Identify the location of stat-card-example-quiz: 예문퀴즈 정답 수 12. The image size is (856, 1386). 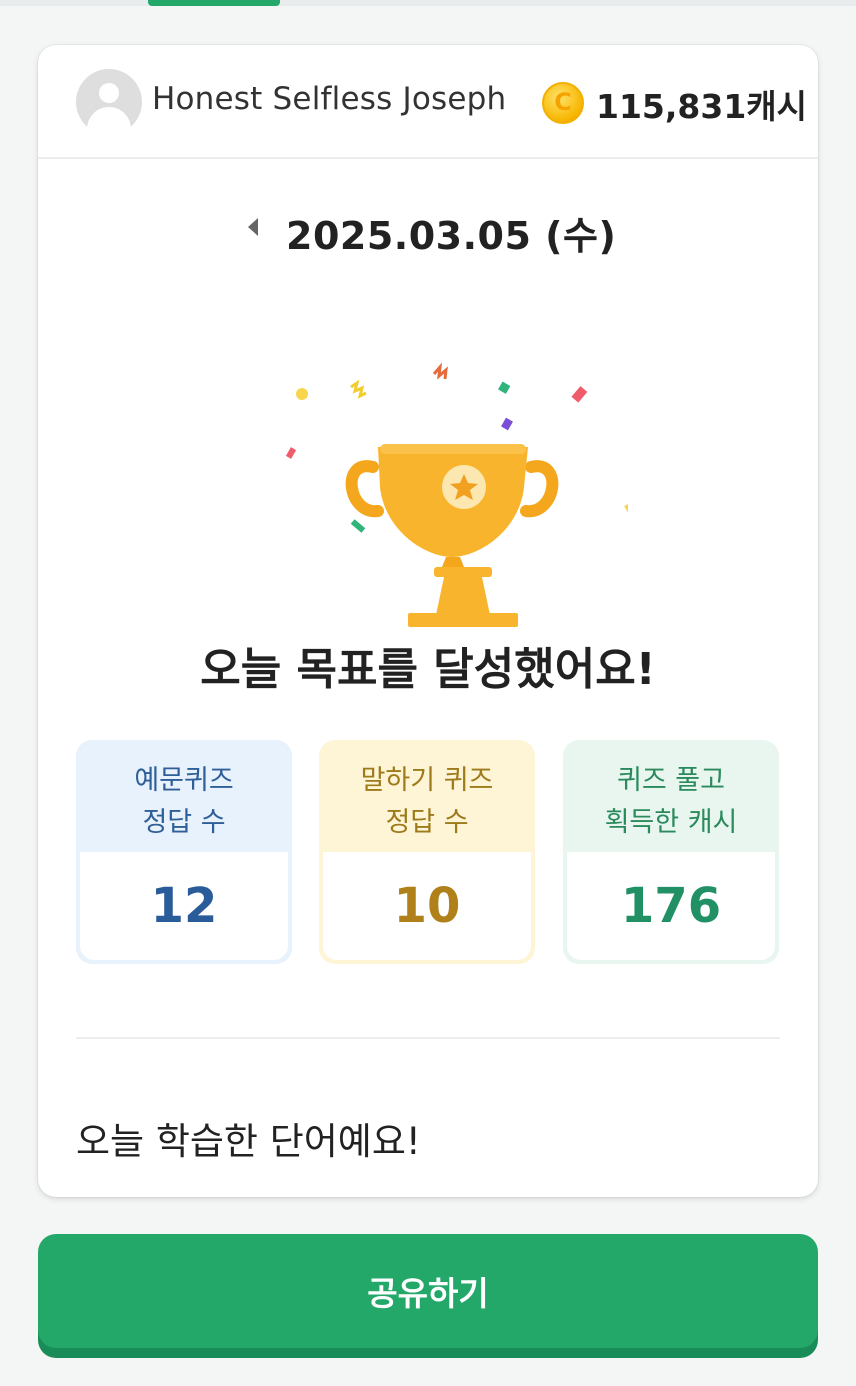
(184, 852).